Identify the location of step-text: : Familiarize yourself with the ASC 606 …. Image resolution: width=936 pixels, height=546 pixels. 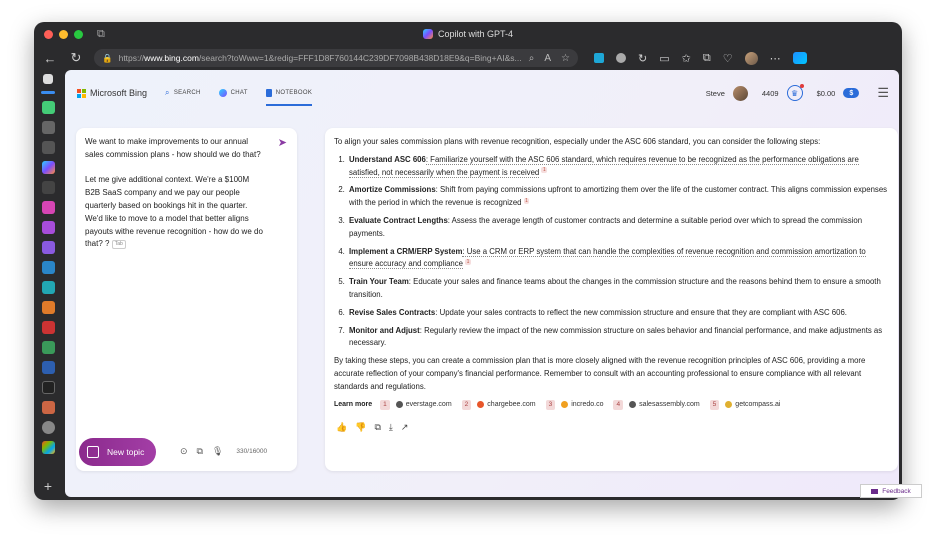
(604, 166).